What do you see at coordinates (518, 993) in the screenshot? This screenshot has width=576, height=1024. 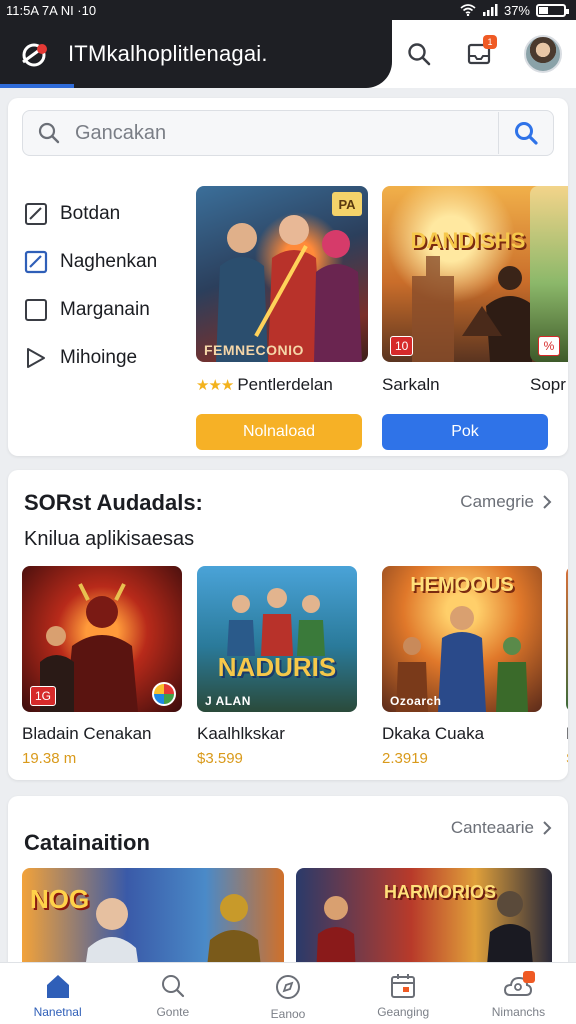 I see `nav-item-profile: Nimanchs` at bounding box center [518, 993].